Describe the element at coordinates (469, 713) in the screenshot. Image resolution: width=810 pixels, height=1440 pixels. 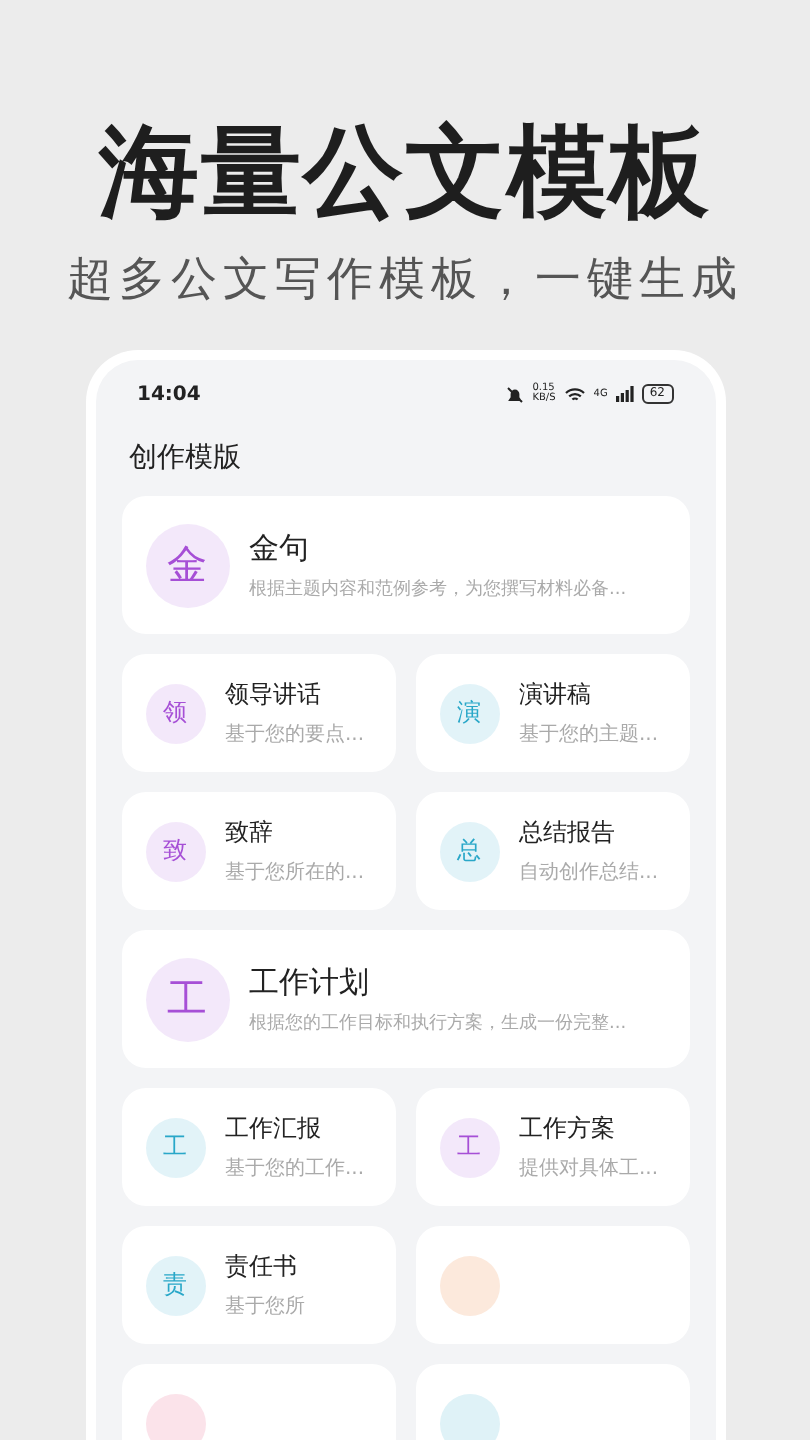
I see `letter-icon: 演` at that location.